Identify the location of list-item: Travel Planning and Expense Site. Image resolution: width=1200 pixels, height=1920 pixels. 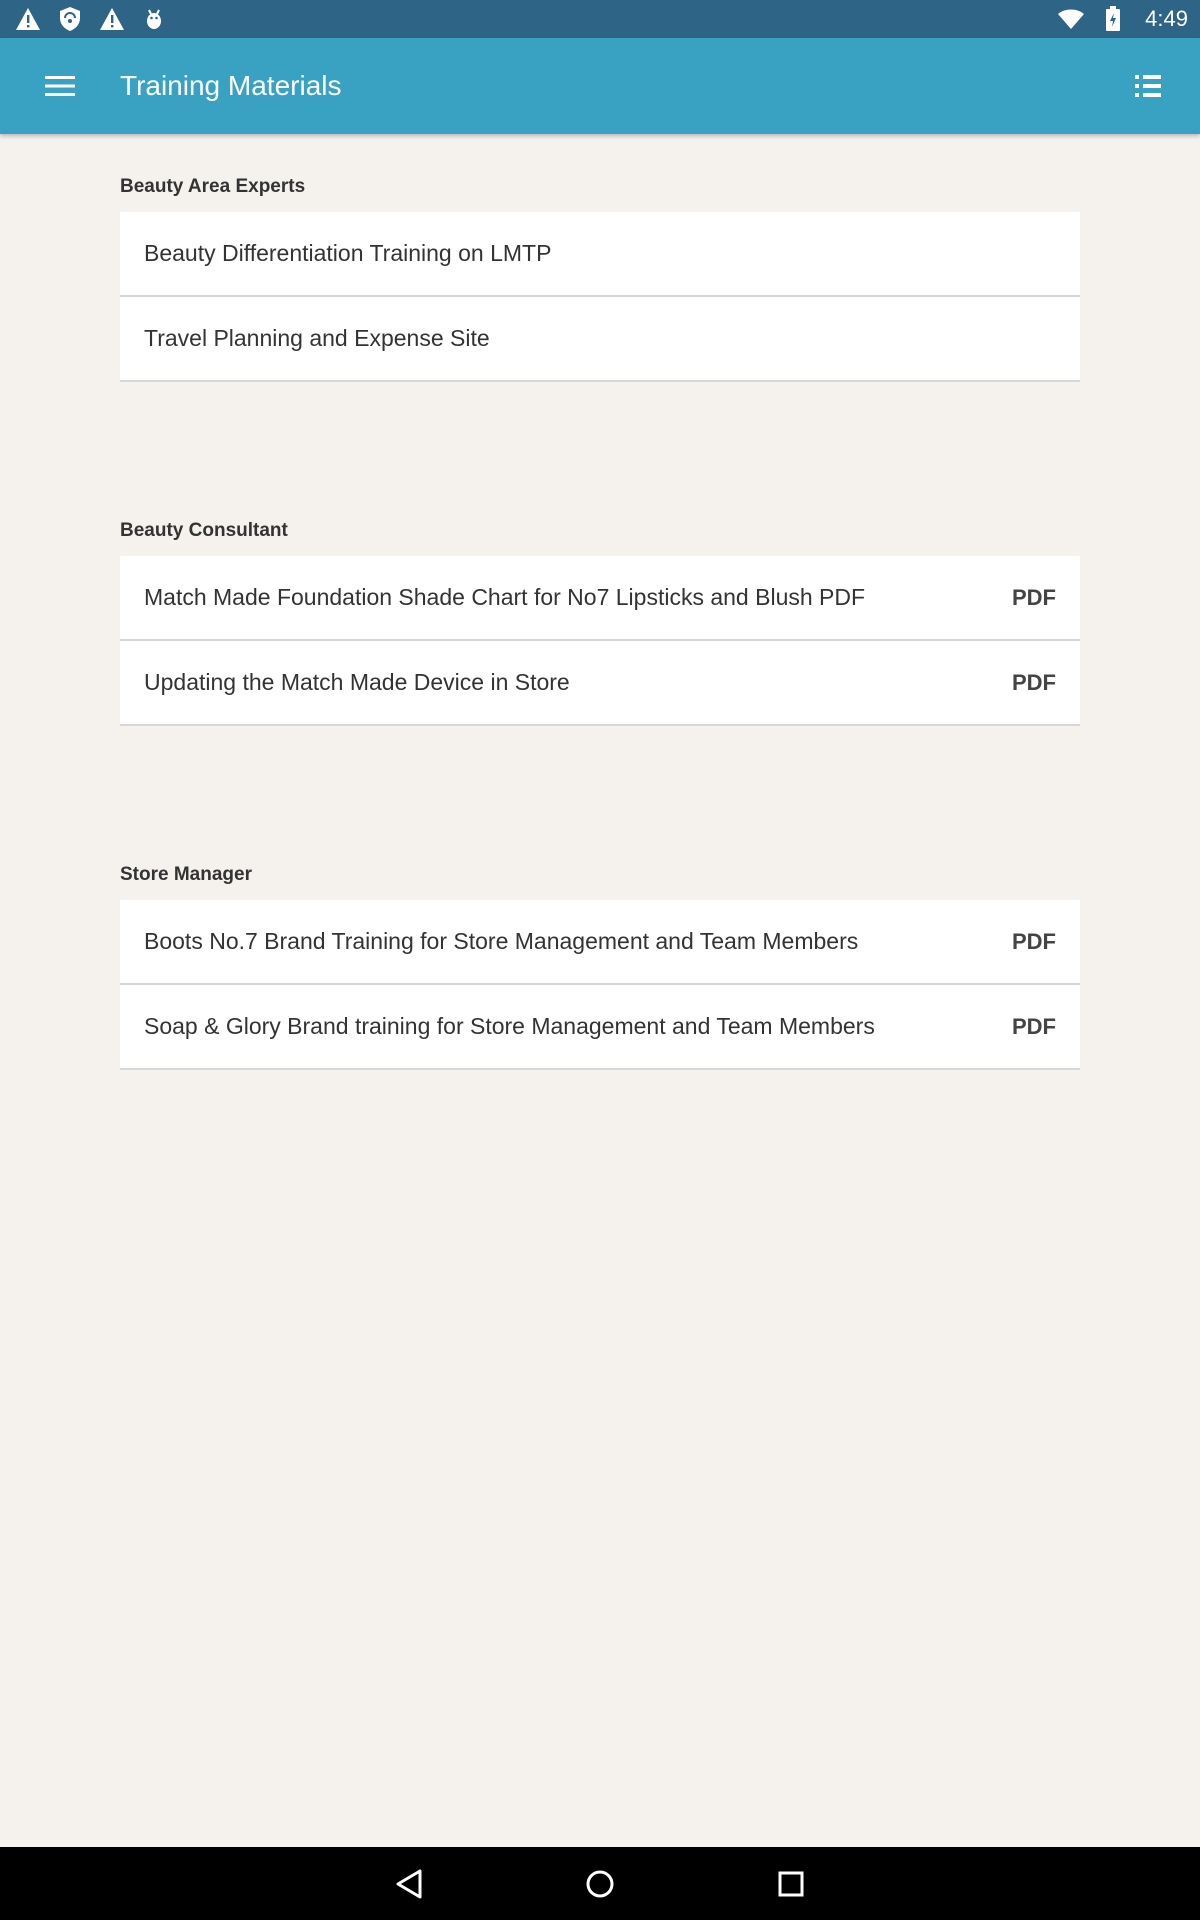
(600, 339).